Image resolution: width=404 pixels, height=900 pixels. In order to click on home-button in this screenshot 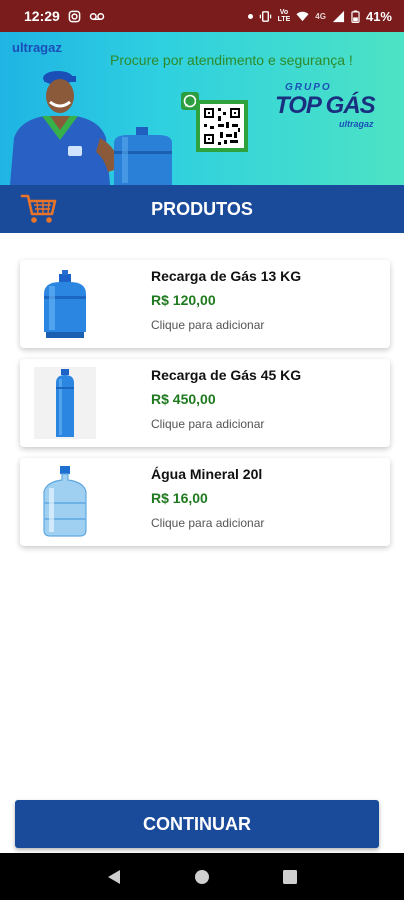, I will do `click(202, 877)`.